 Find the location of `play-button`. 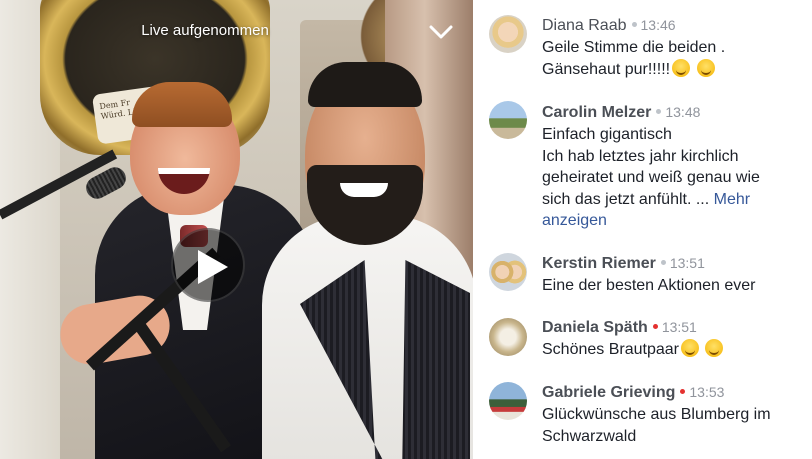

play-button is located at coordinates (208, 265).